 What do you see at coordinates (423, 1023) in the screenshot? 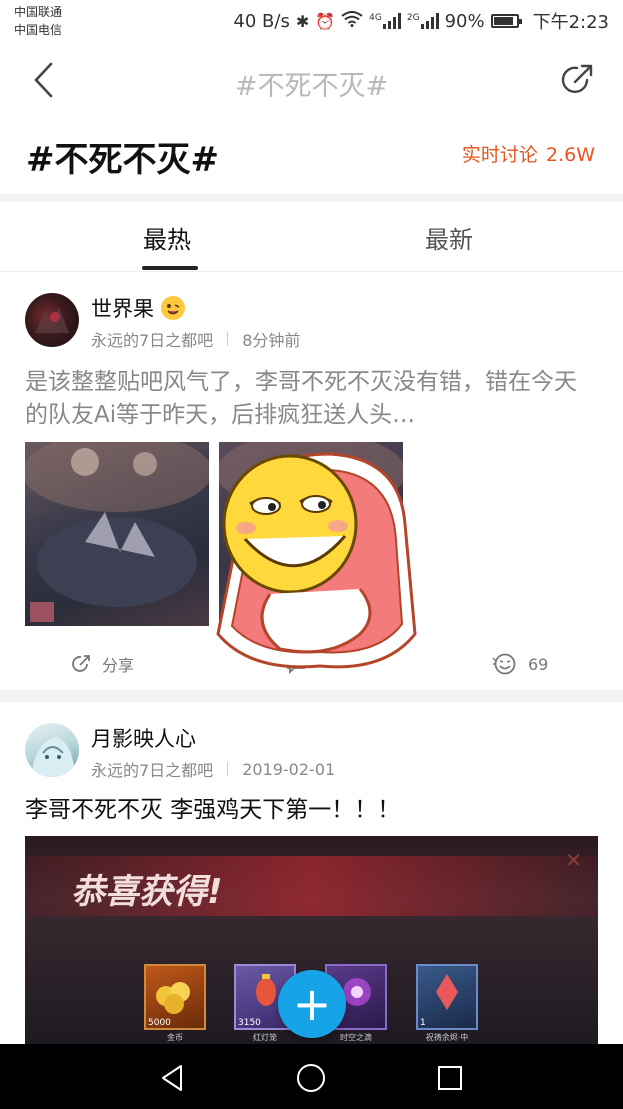
I see `reward-count: 1` at bounding box center [423, 1023].